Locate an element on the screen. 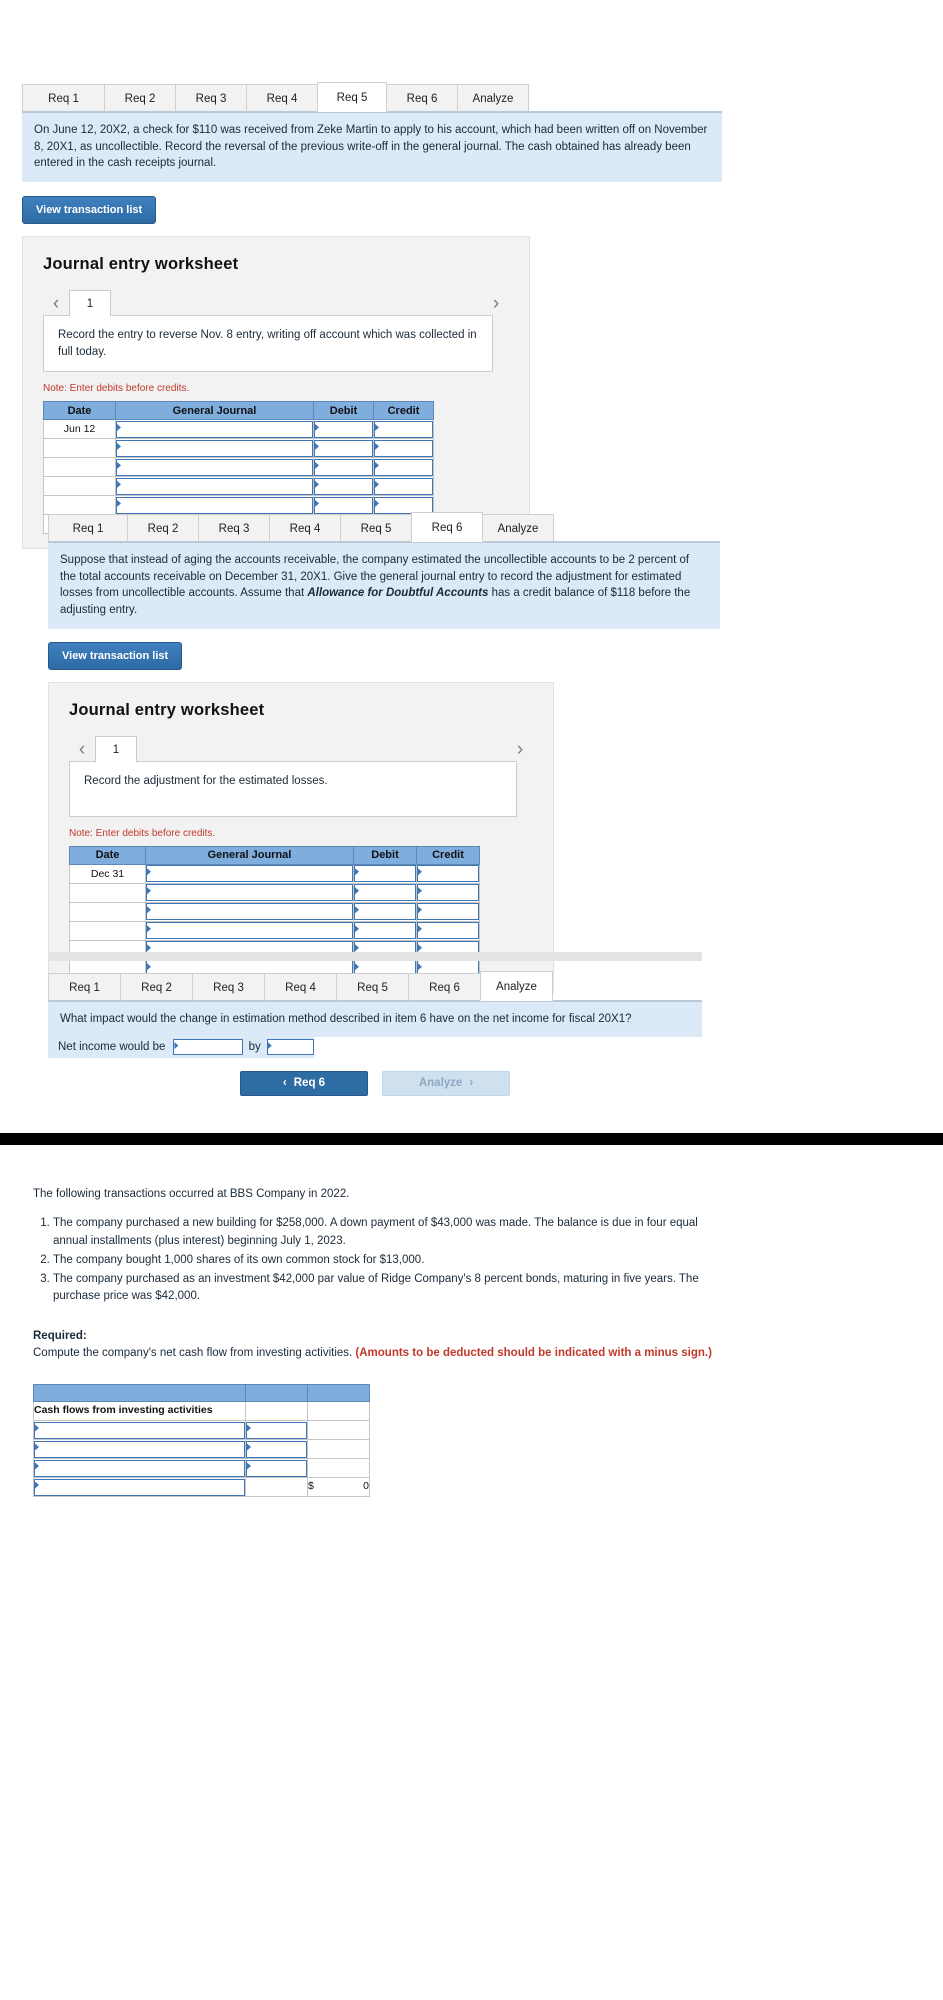 This screenshot has height=2000, width=943. next-analyze-button: Analyze › is located at coordinates (446, 1083).